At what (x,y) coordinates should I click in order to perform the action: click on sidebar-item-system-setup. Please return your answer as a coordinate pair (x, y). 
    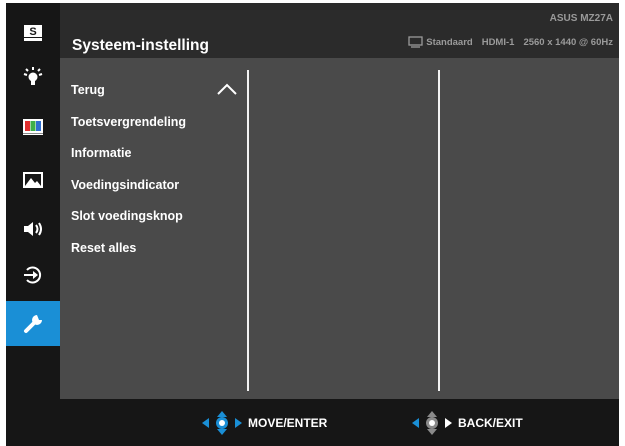
    Looking at the image, I should click on (33, 323).